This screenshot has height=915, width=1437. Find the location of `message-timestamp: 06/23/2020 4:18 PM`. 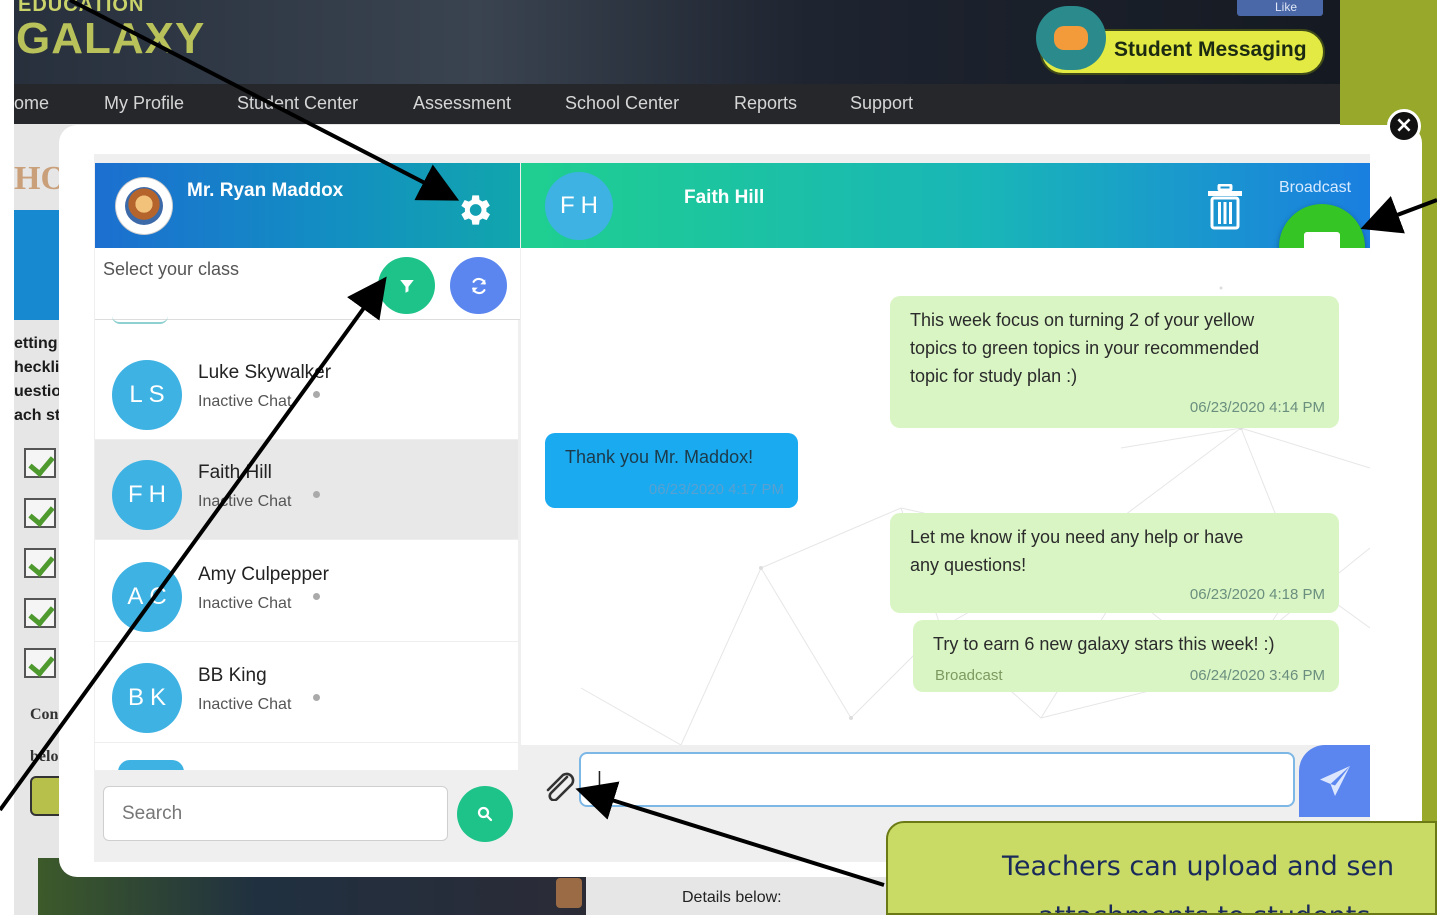

message-timestamp: 06/23/2020 4:18 PM is located at coordinates (1257, 594).